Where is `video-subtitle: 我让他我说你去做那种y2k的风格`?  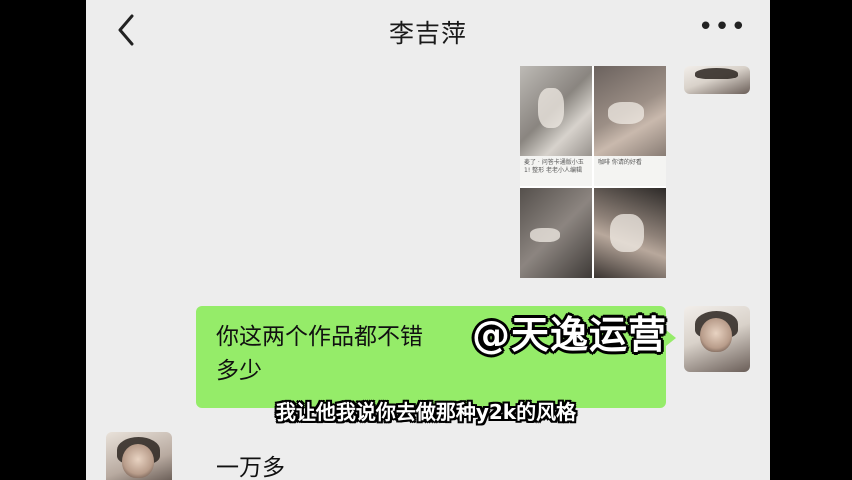 video-subtitle: 我让他我说你去做那种y2k的风格 is located at coordinates (426, 412).